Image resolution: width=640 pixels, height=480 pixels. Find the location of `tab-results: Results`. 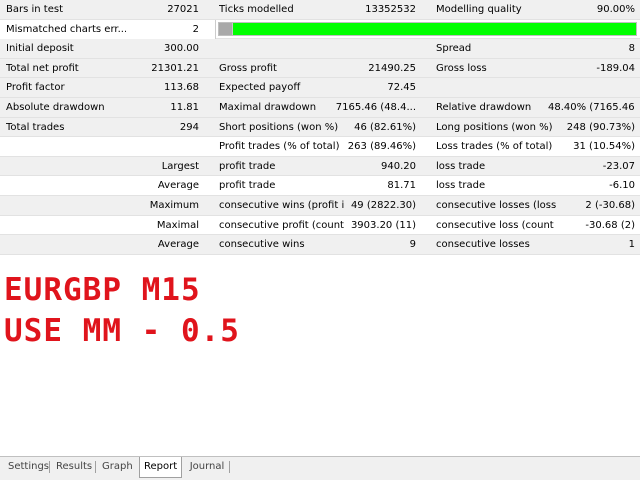

tab-results: Results is located at coordinates (74, 467).